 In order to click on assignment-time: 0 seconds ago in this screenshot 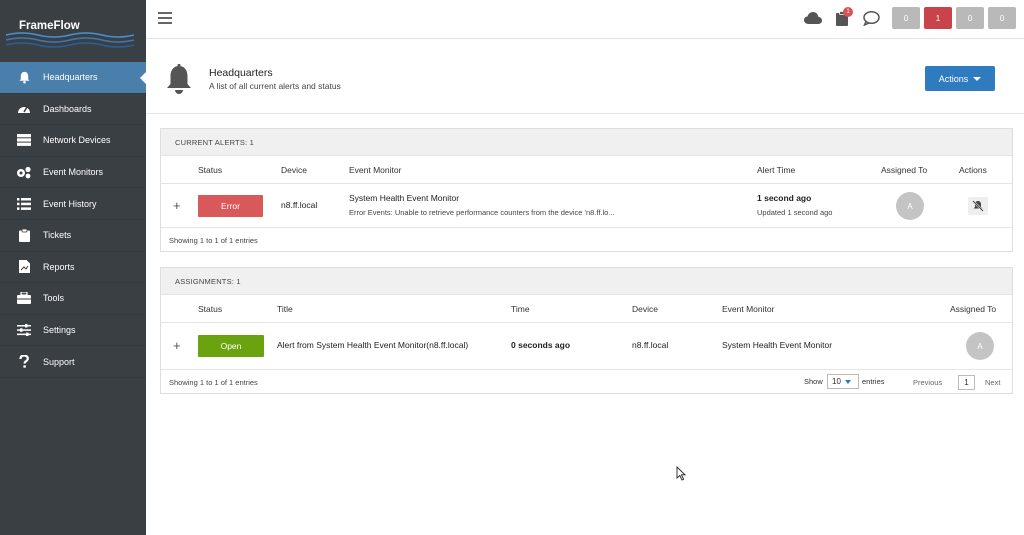, I will do `click(541, 345)`.